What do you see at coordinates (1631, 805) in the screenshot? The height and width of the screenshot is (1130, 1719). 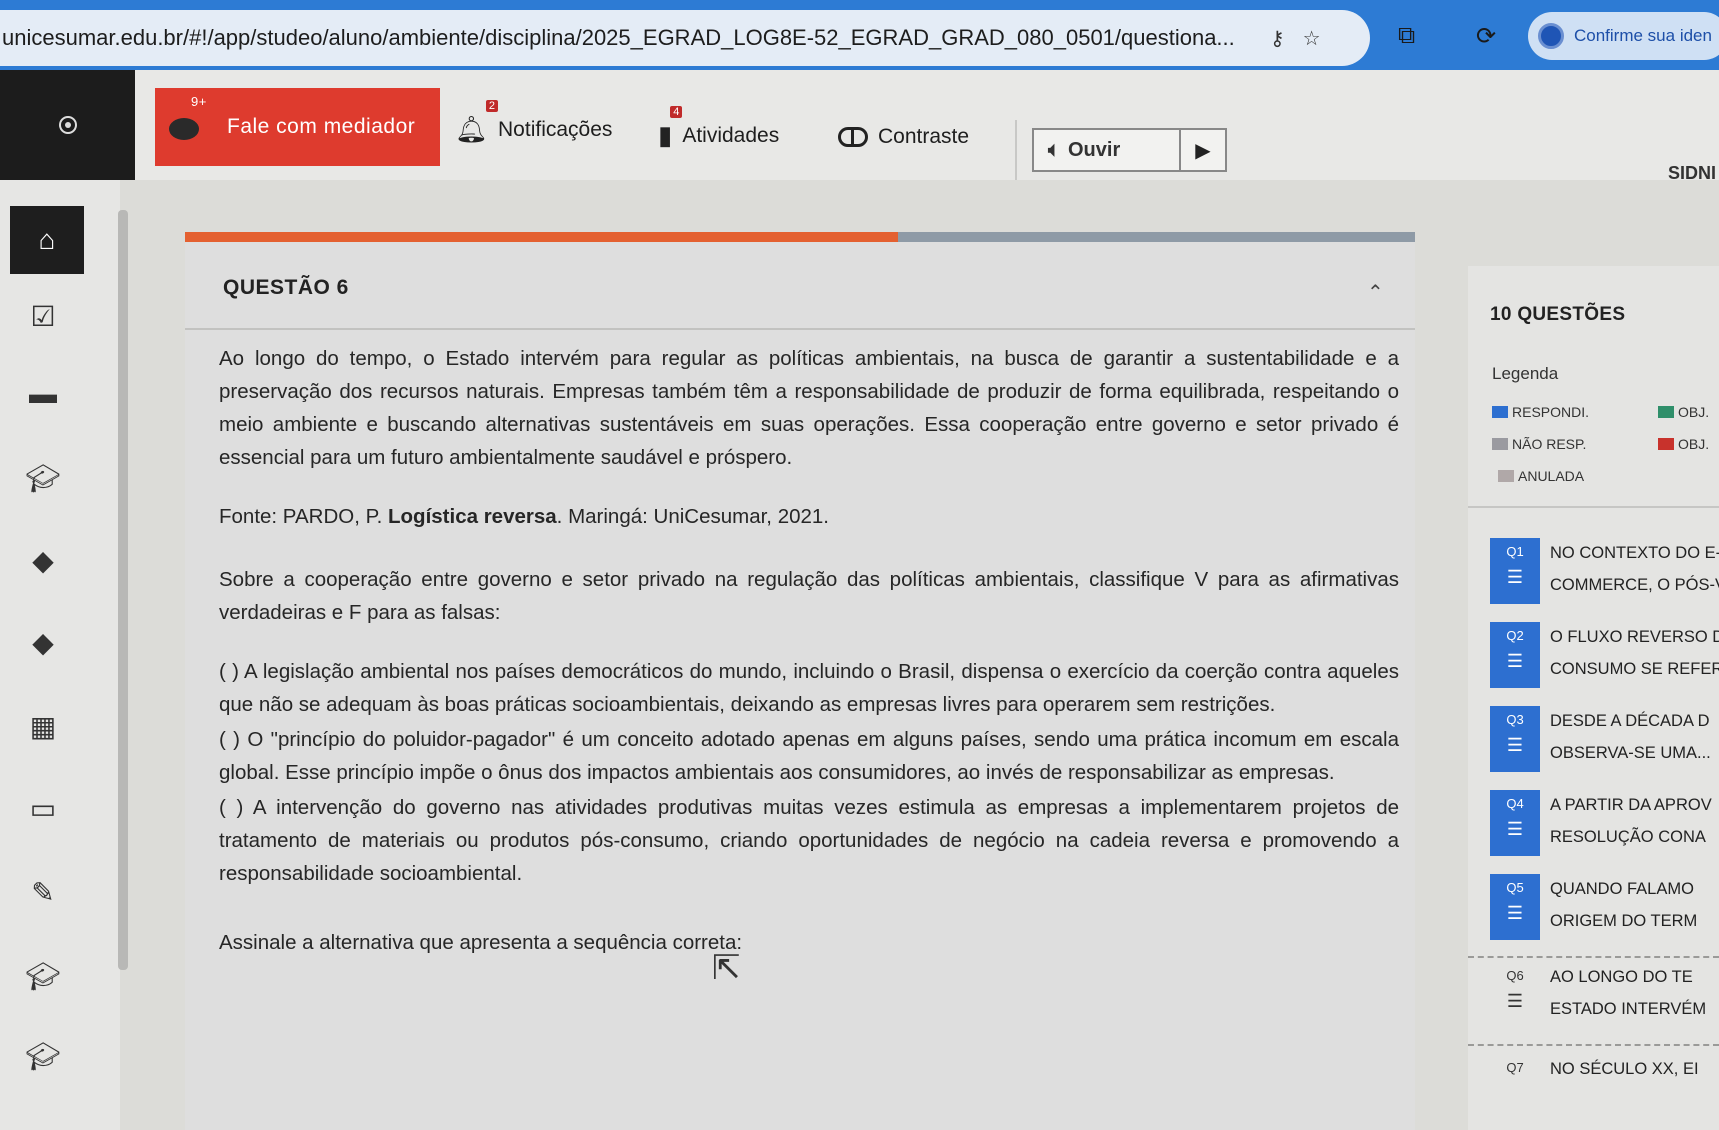 I see `question-preview-line1: A PARTIR DA APROV` at bounding box center [1631, 805].